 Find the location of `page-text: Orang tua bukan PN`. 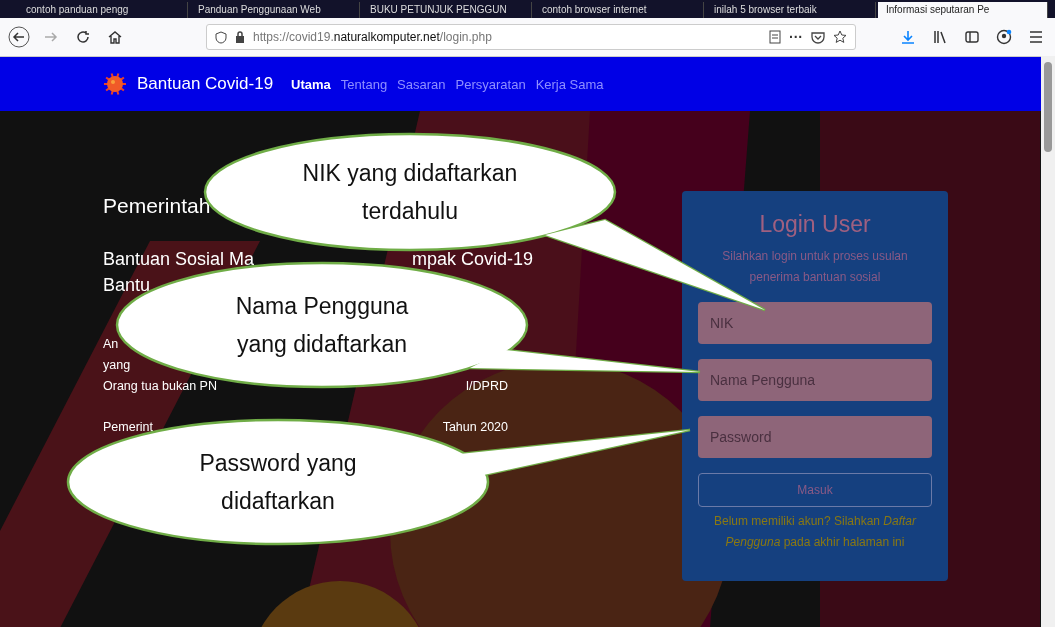

page-text: Orang tua bukan PN is located at coordinates (160, 386).